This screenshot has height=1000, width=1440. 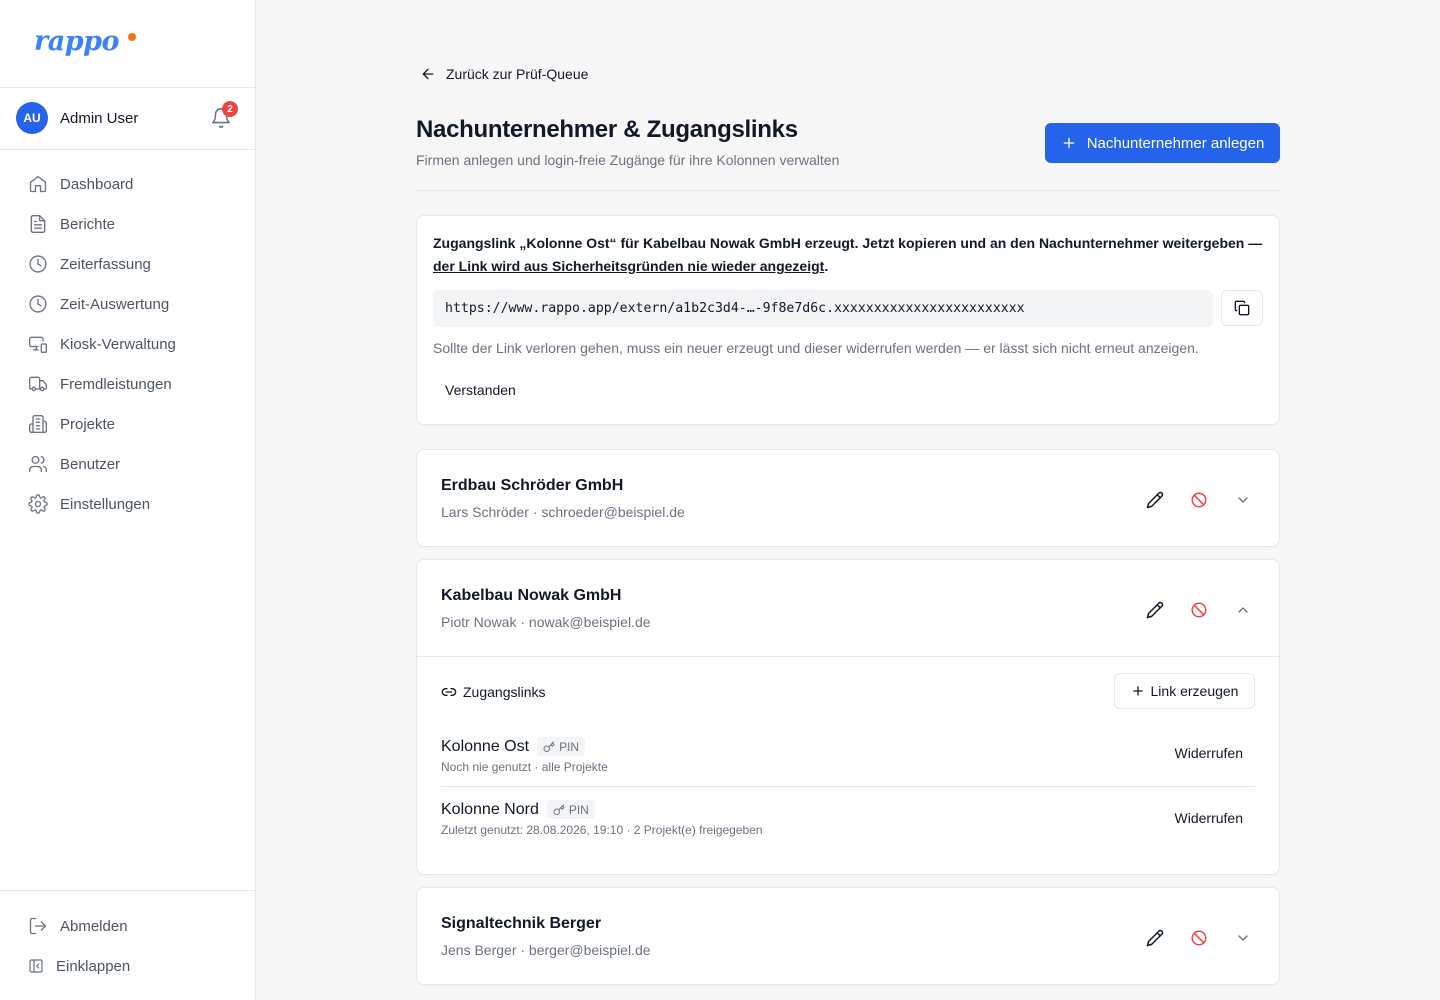 What do you see at coordinates (38, 344) in the screenshot?
I see `devices-icon` at bounding box center [38, 344].